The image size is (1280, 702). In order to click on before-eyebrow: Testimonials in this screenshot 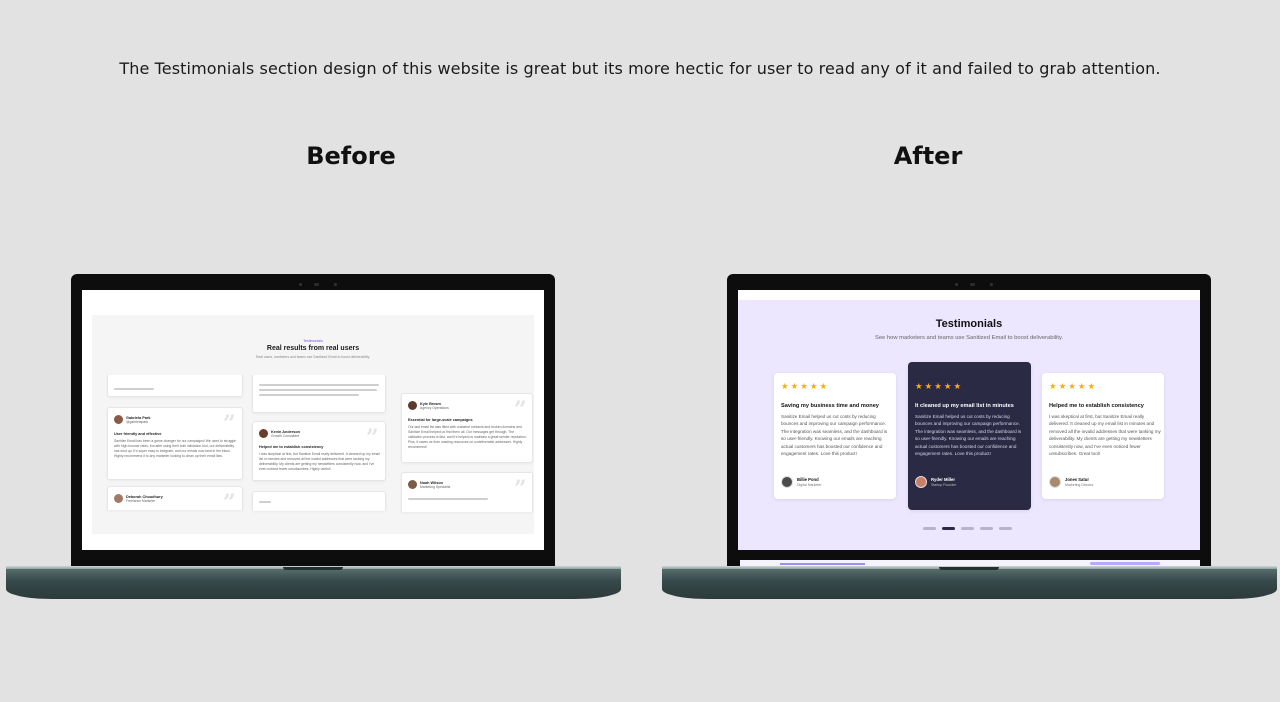, I will do `click(313, 341)`.